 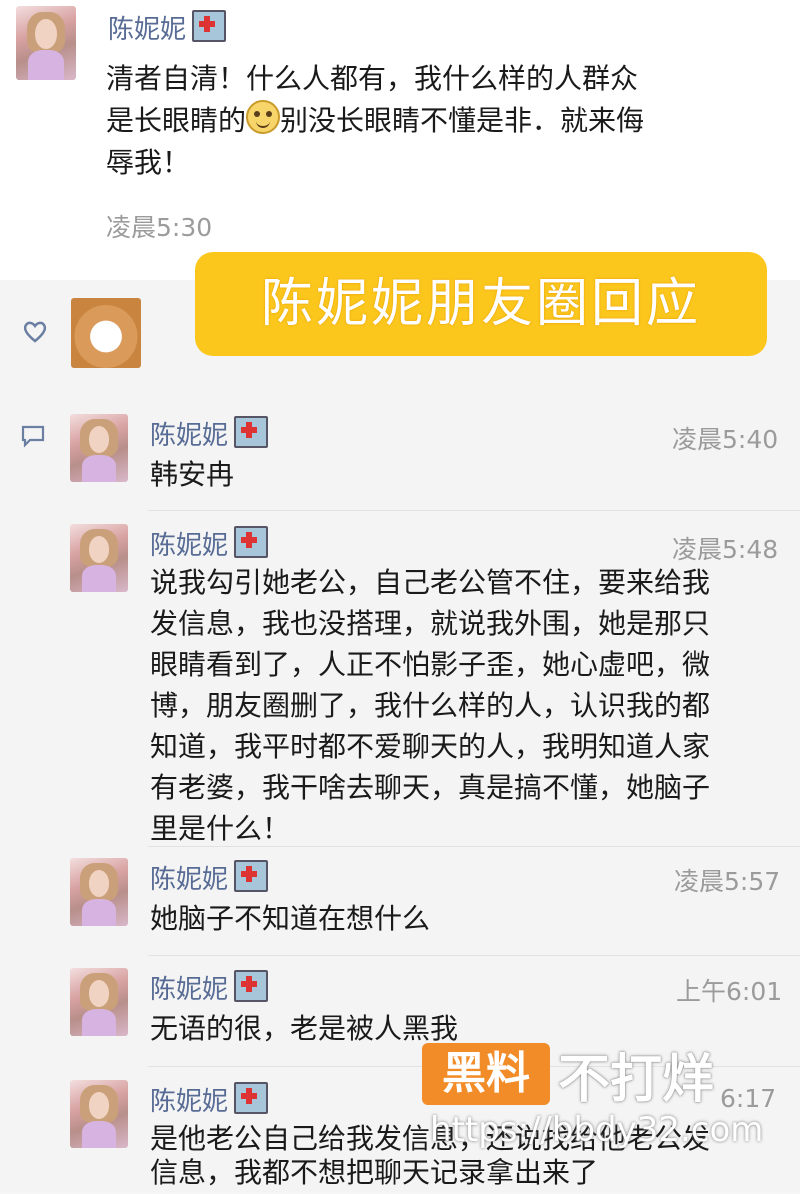 What do you see at coordinates (430, 623) in the screenshot?
I see `comment-text-line: 发信息，我也没搭理，就说我外围，她是那只` at bounding box center [430, 623].